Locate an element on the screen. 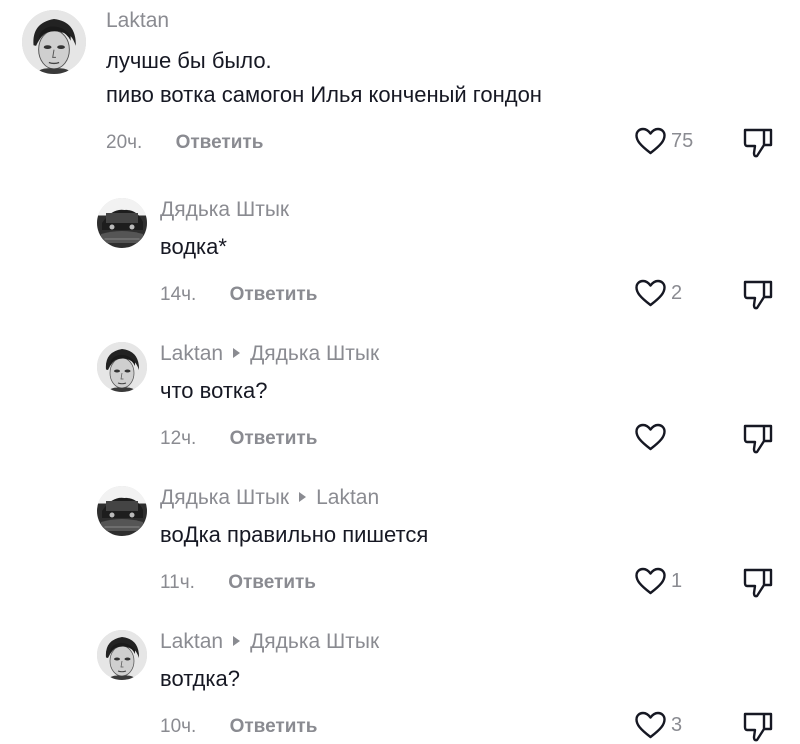 This screenshot has width=800, height=744. like-button is located at coordinates (652, 437).